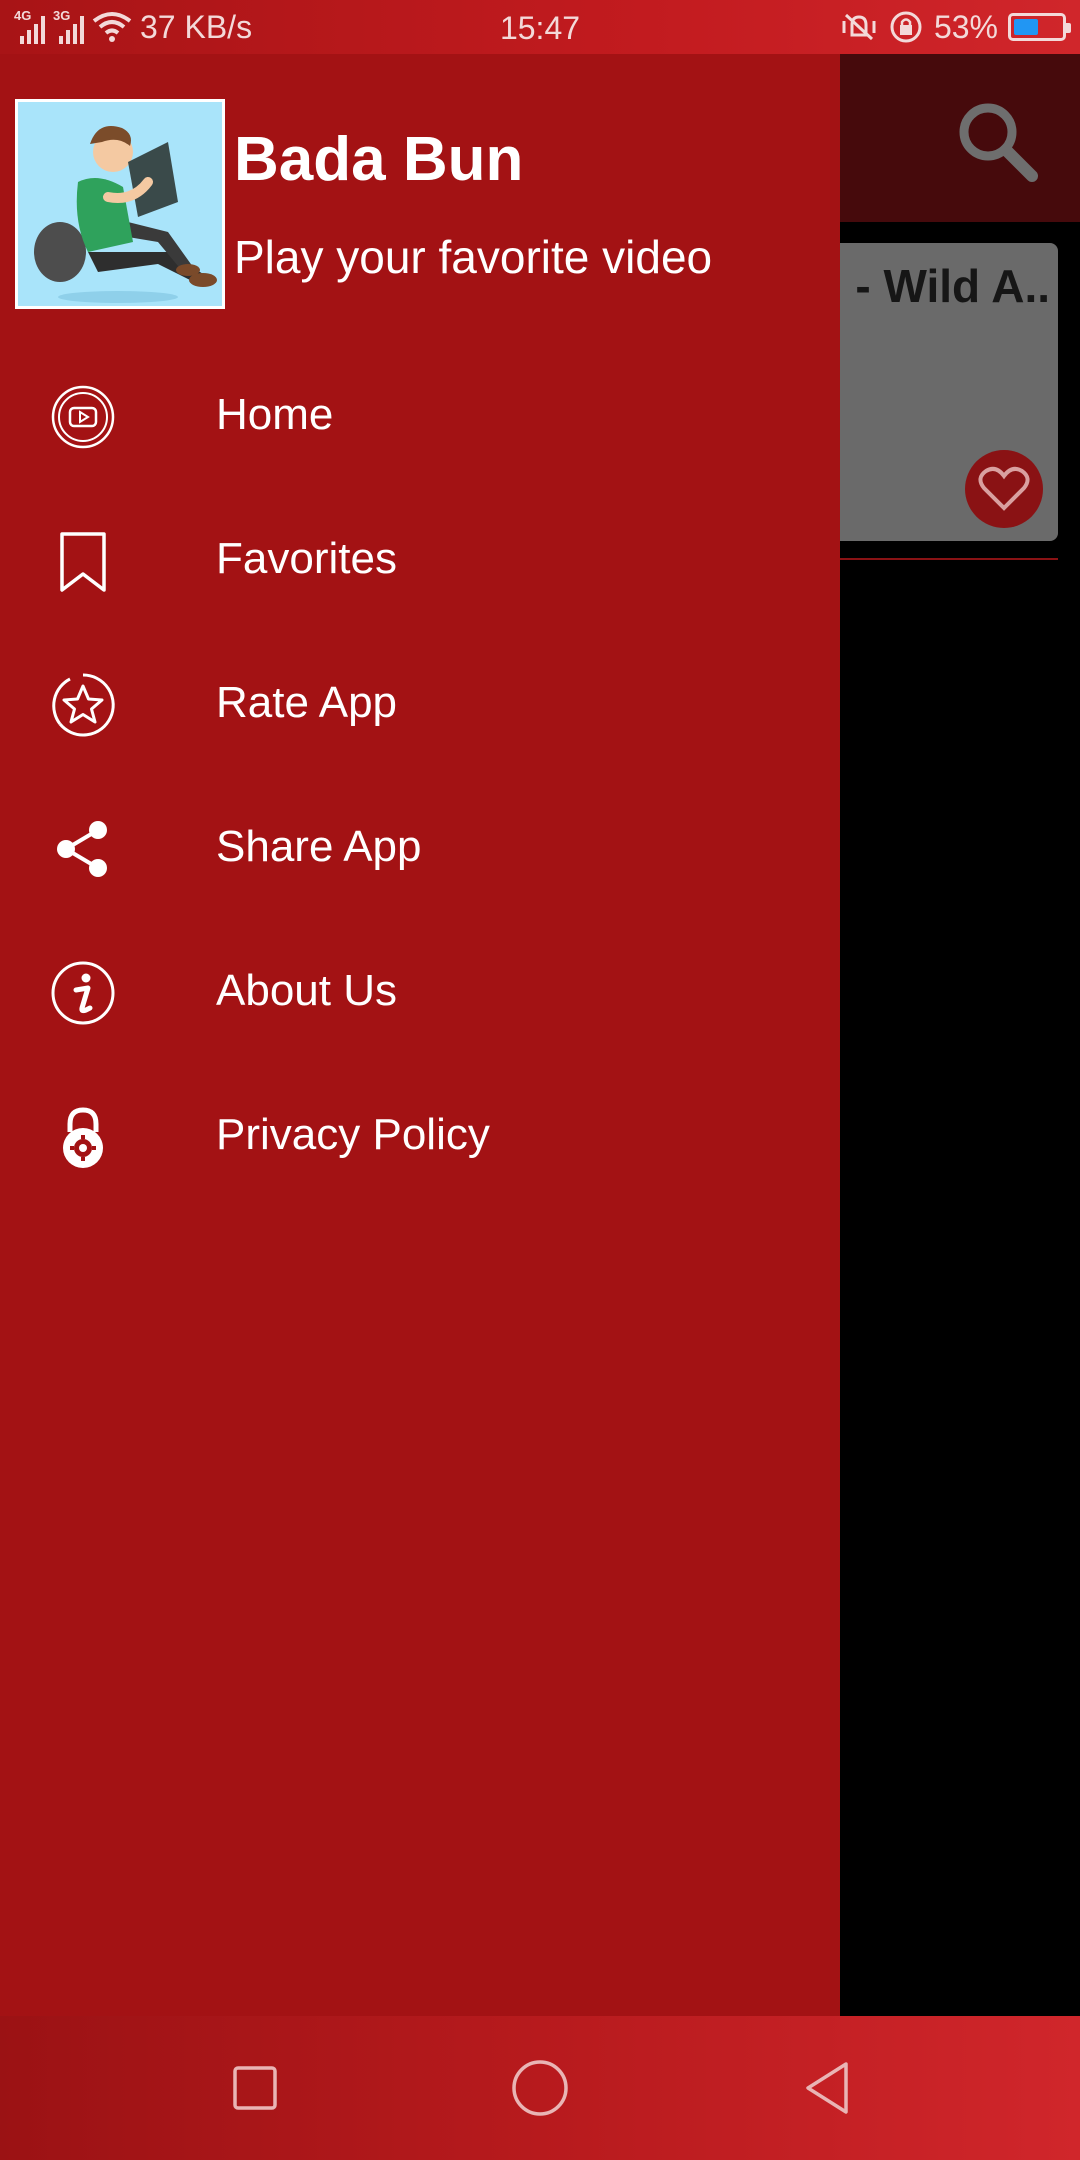 This screenshot has width=1080, height=2160. What do you see at coordinates (83, 993) in the screenshot?
I see `info-icon` at bounding box center [83, 993].